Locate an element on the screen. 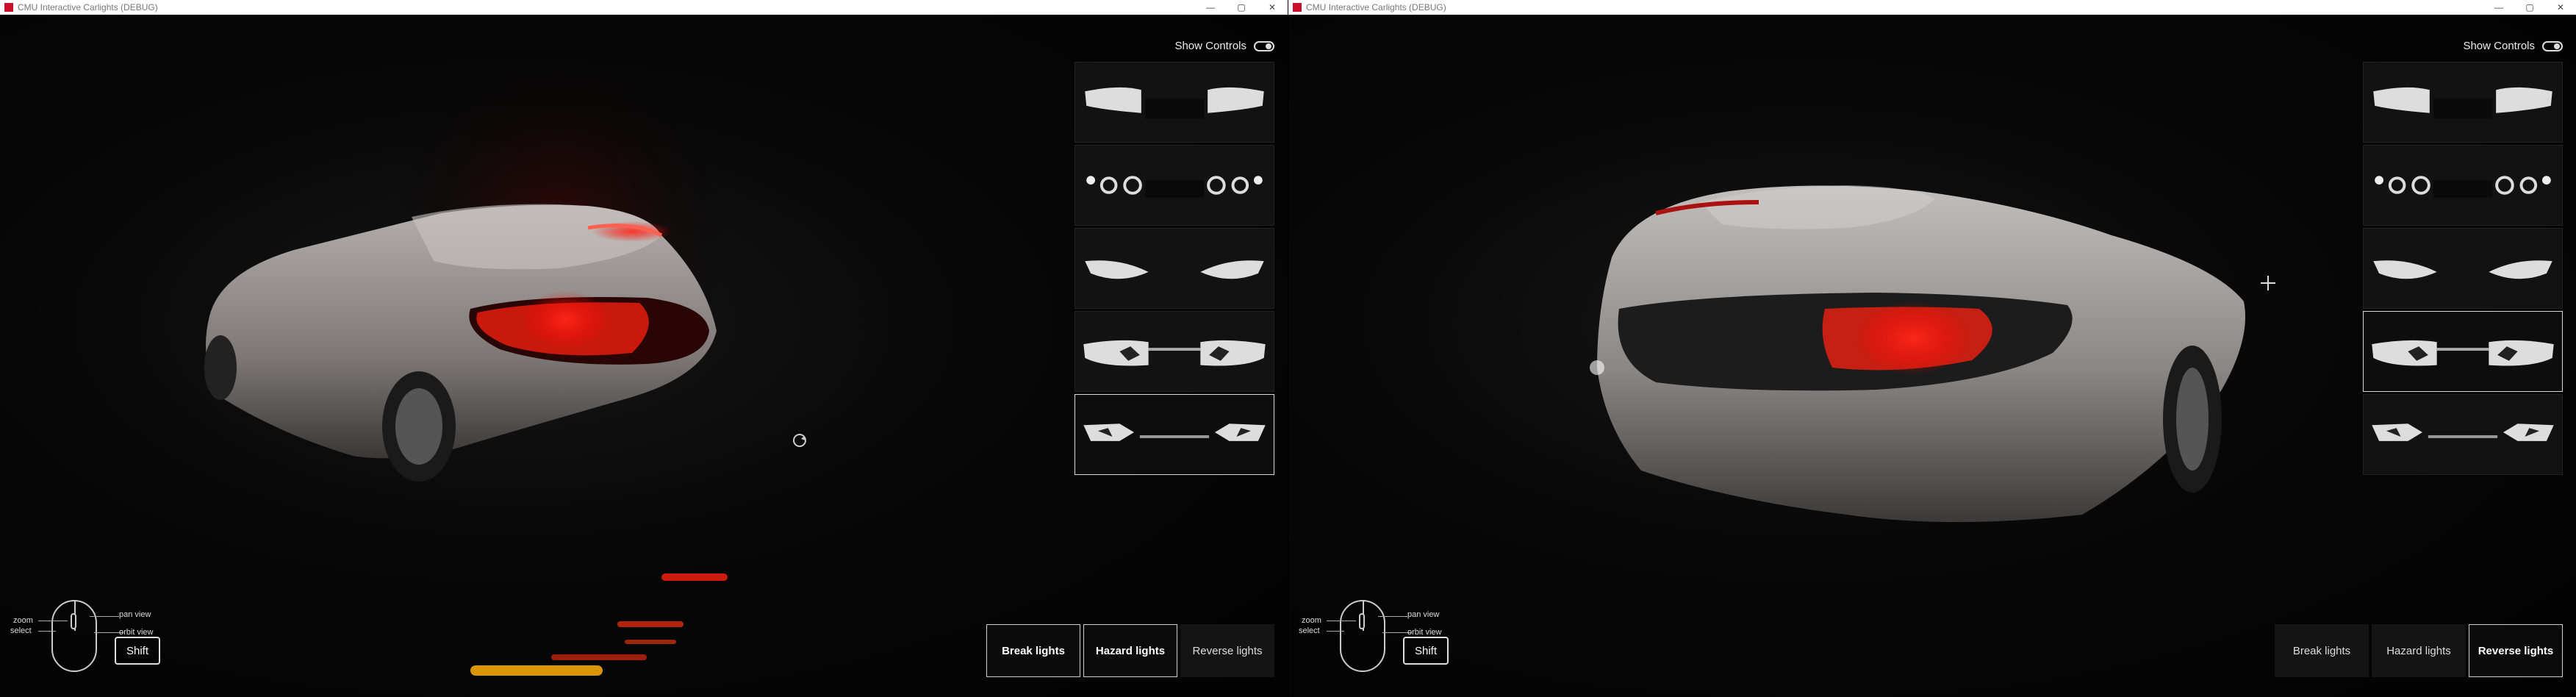 This screenshot has height=697, width=2576. crosshair-icon is located at coordinates (2268, 283).